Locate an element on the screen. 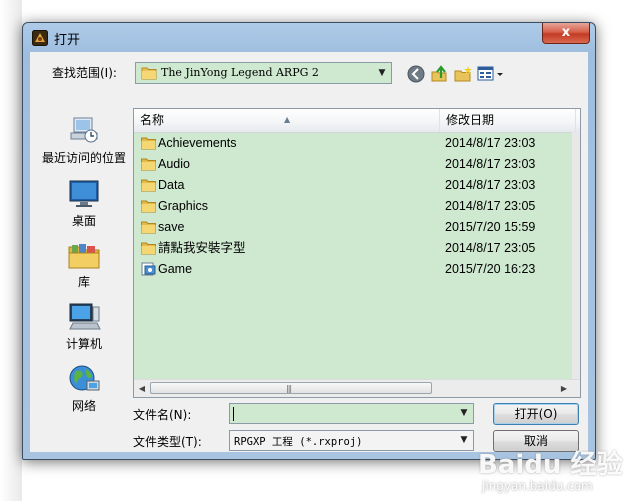  view-menu-button is located at coordinates (491, 74).